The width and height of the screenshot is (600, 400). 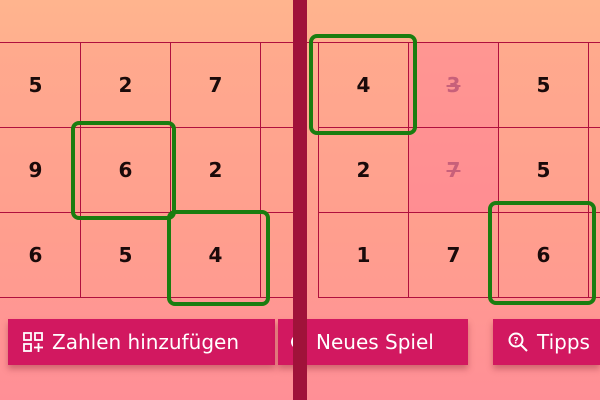 I want to click on hint-button: ? Tipps, so click(x=546, y=342).